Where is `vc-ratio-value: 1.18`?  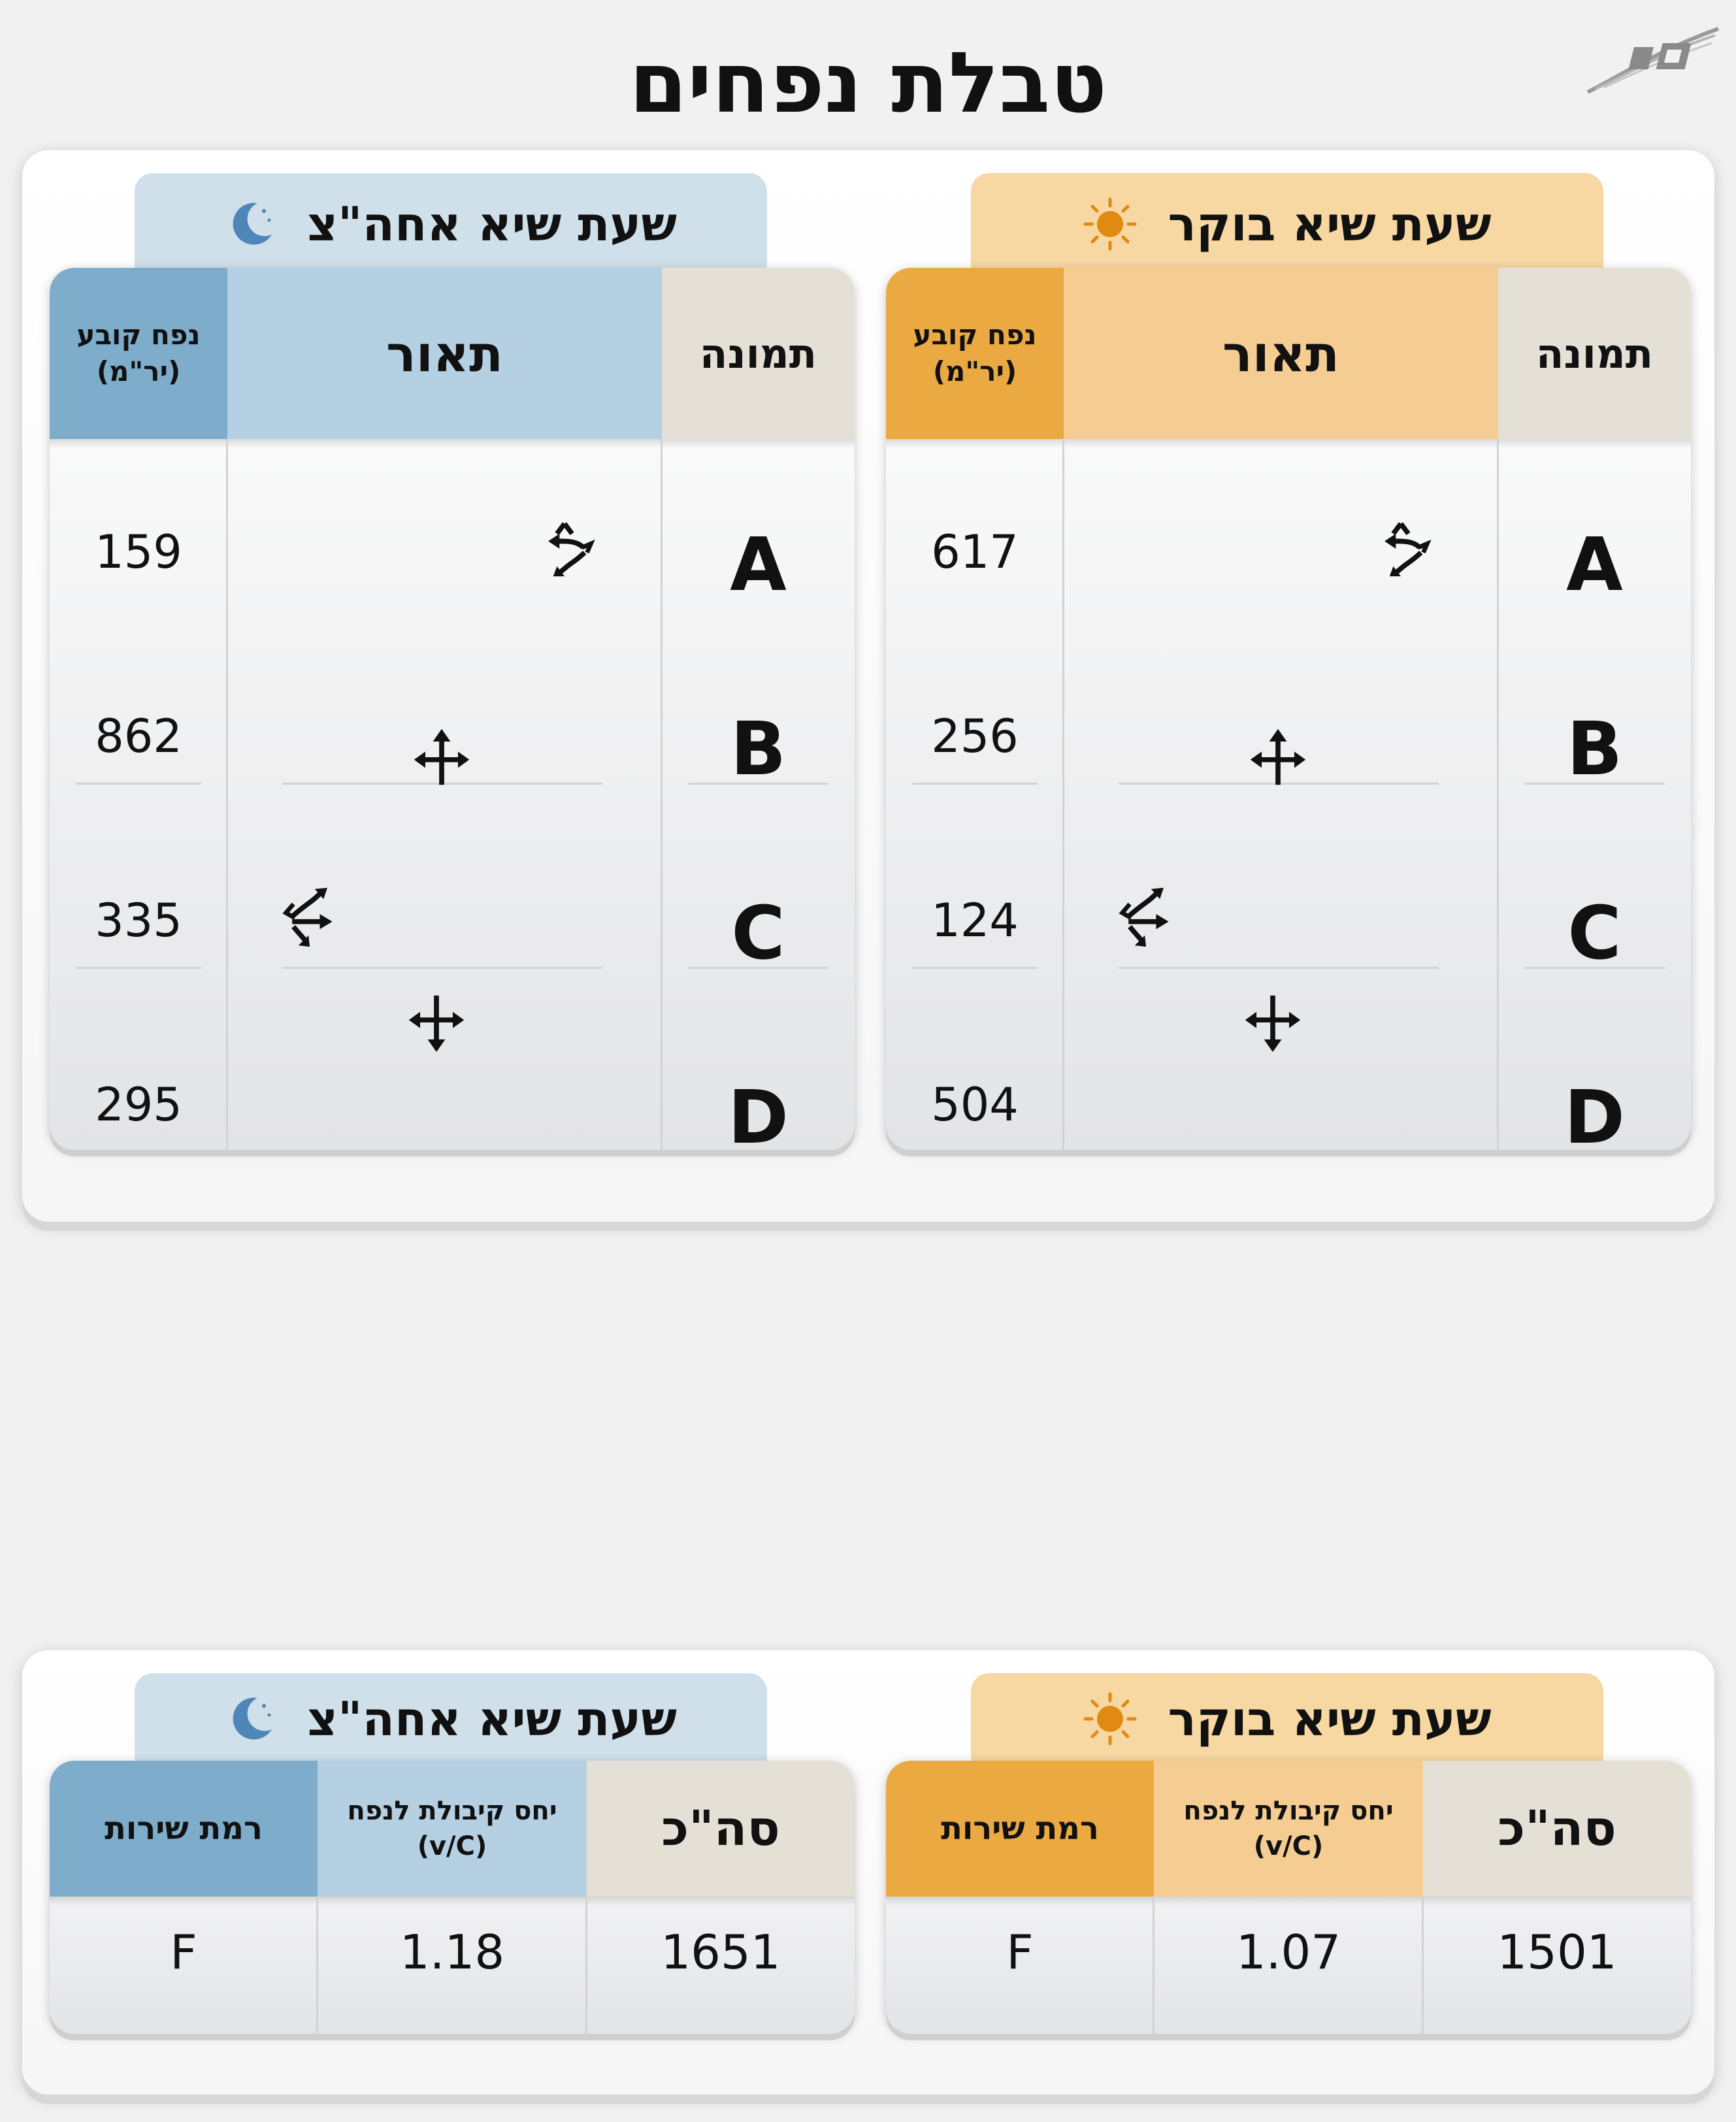
vc-ratio-value: 1.18 is located at coordinates (452, 1952).